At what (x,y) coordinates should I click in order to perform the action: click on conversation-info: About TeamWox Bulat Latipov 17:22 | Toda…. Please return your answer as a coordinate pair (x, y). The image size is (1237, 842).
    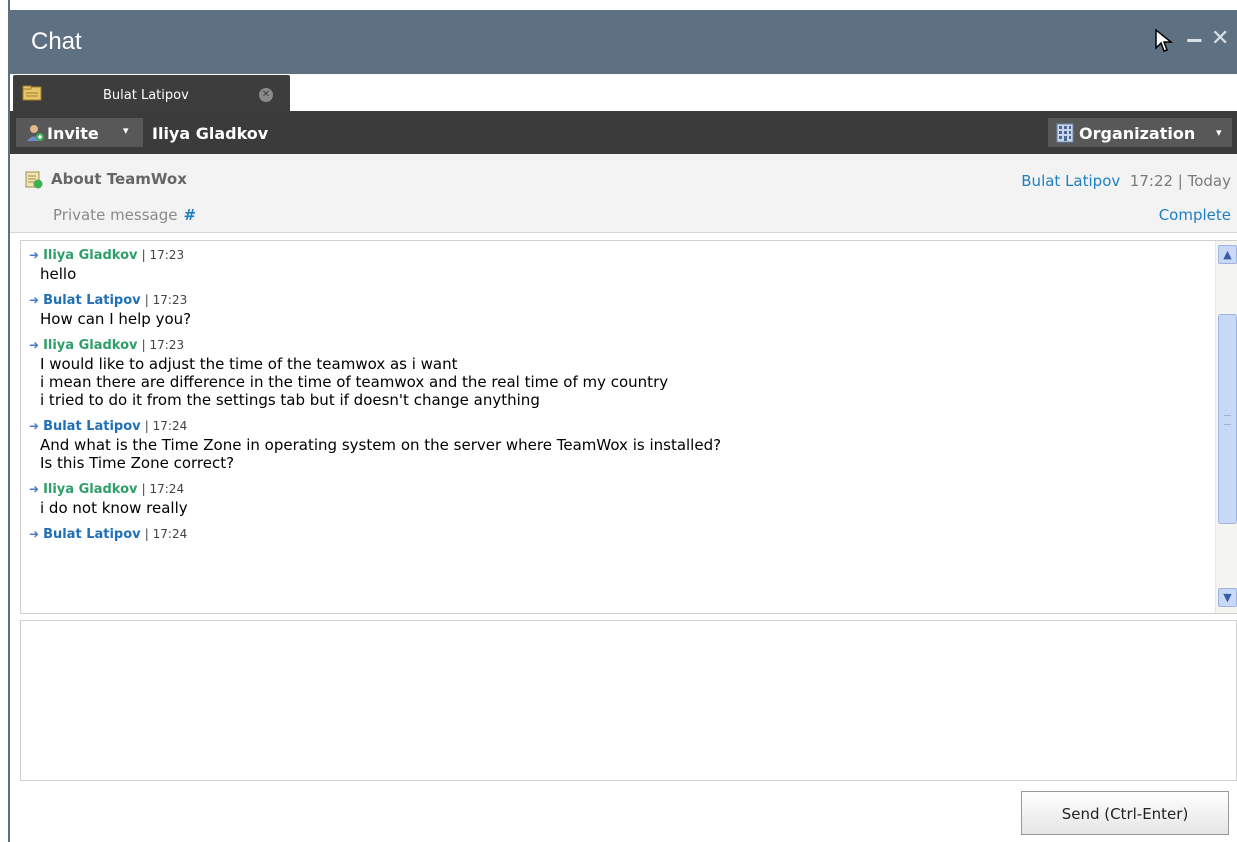
    Looking at the image, I should click on (623, 193).